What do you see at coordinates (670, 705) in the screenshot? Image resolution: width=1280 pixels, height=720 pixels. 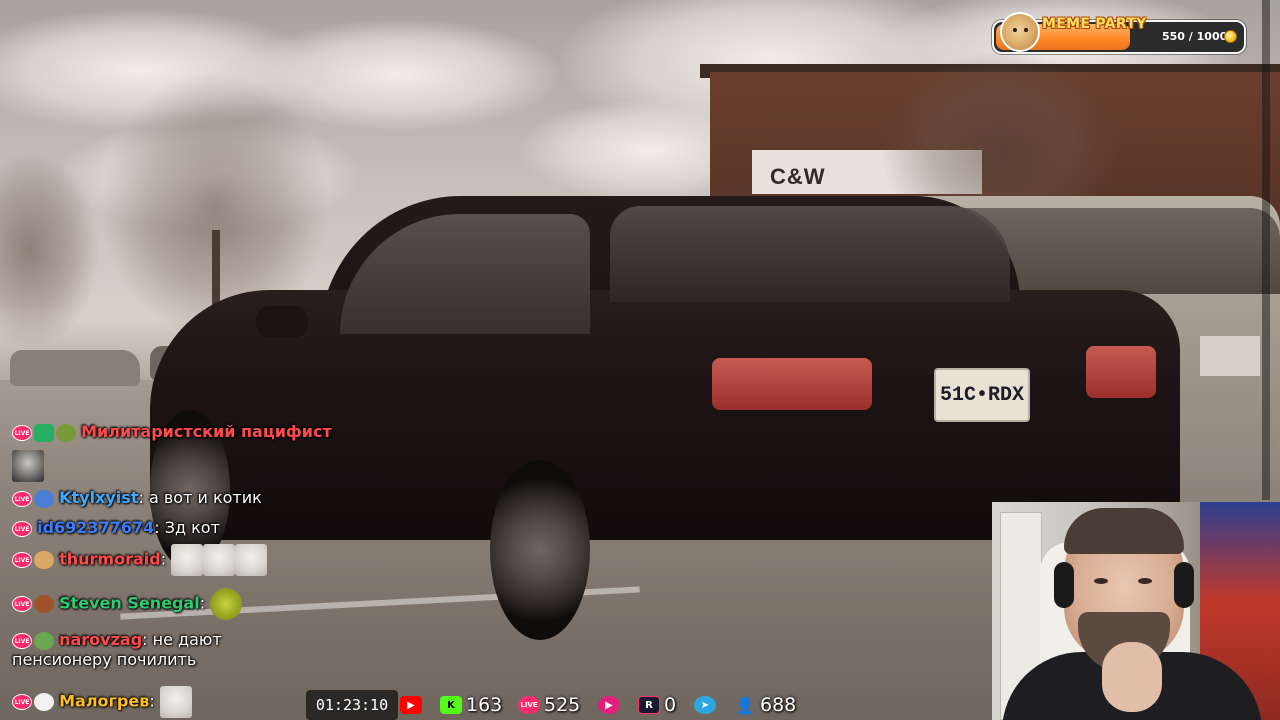 I see `rutube-viewers: 0` at bounding box center [670, 705].